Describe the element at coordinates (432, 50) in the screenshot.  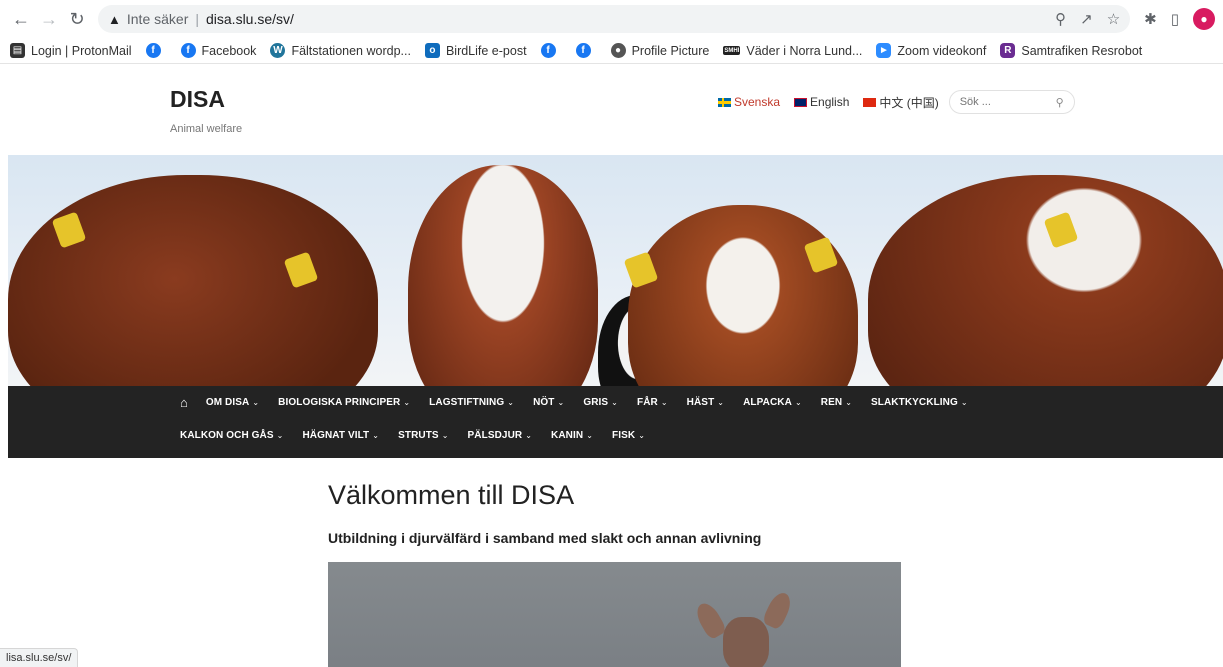
I see `outlook-icon: o` at that location.